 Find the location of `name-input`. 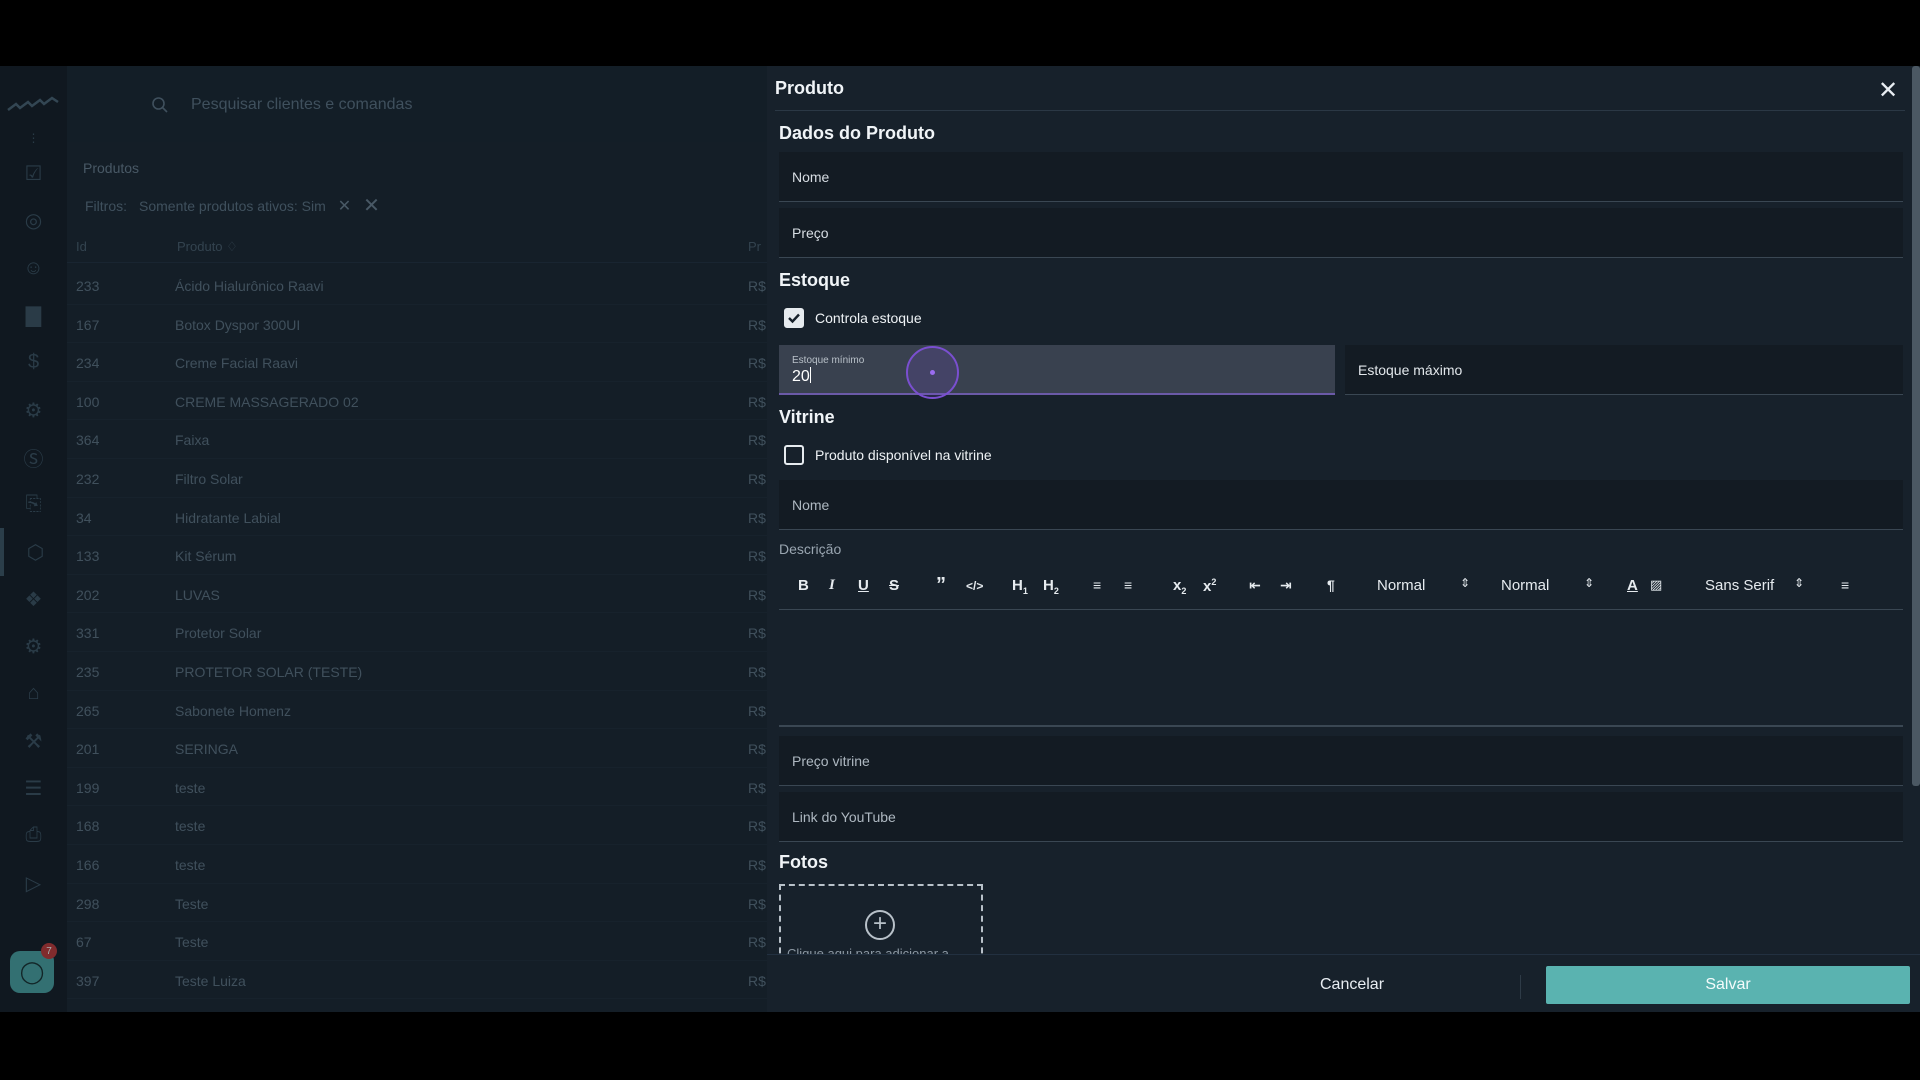

name-input is located at coordinates (1341, 176).